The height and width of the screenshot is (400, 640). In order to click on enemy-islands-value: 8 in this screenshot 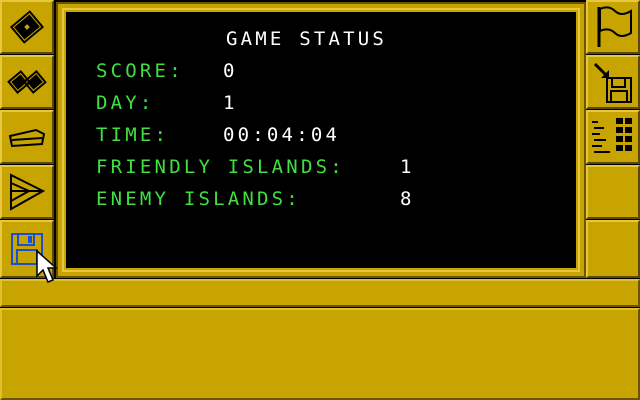, I will do `click(407, 199)`.